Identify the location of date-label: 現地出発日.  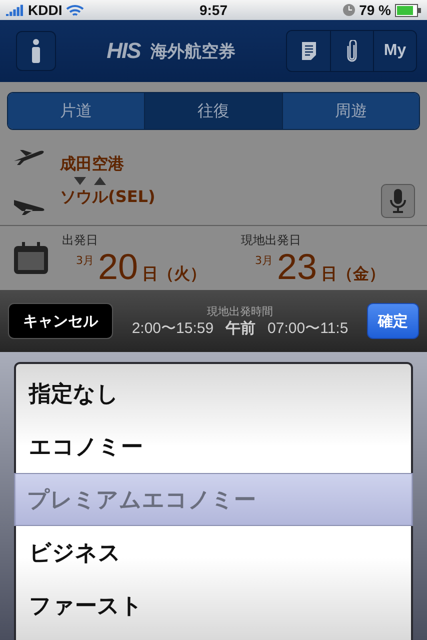
(271, 240).